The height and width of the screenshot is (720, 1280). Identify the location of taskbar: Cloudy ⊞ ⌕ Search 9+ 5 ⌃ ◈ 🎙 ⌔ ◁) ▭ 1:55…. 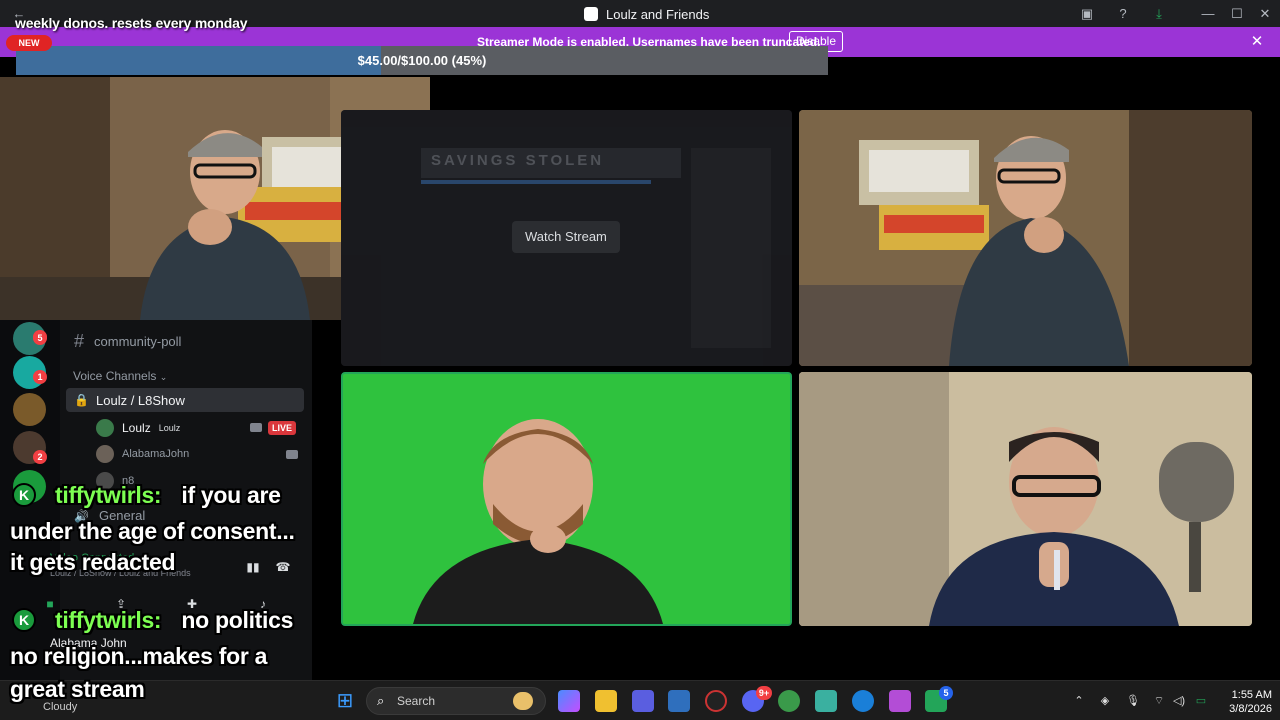
(640, 700).